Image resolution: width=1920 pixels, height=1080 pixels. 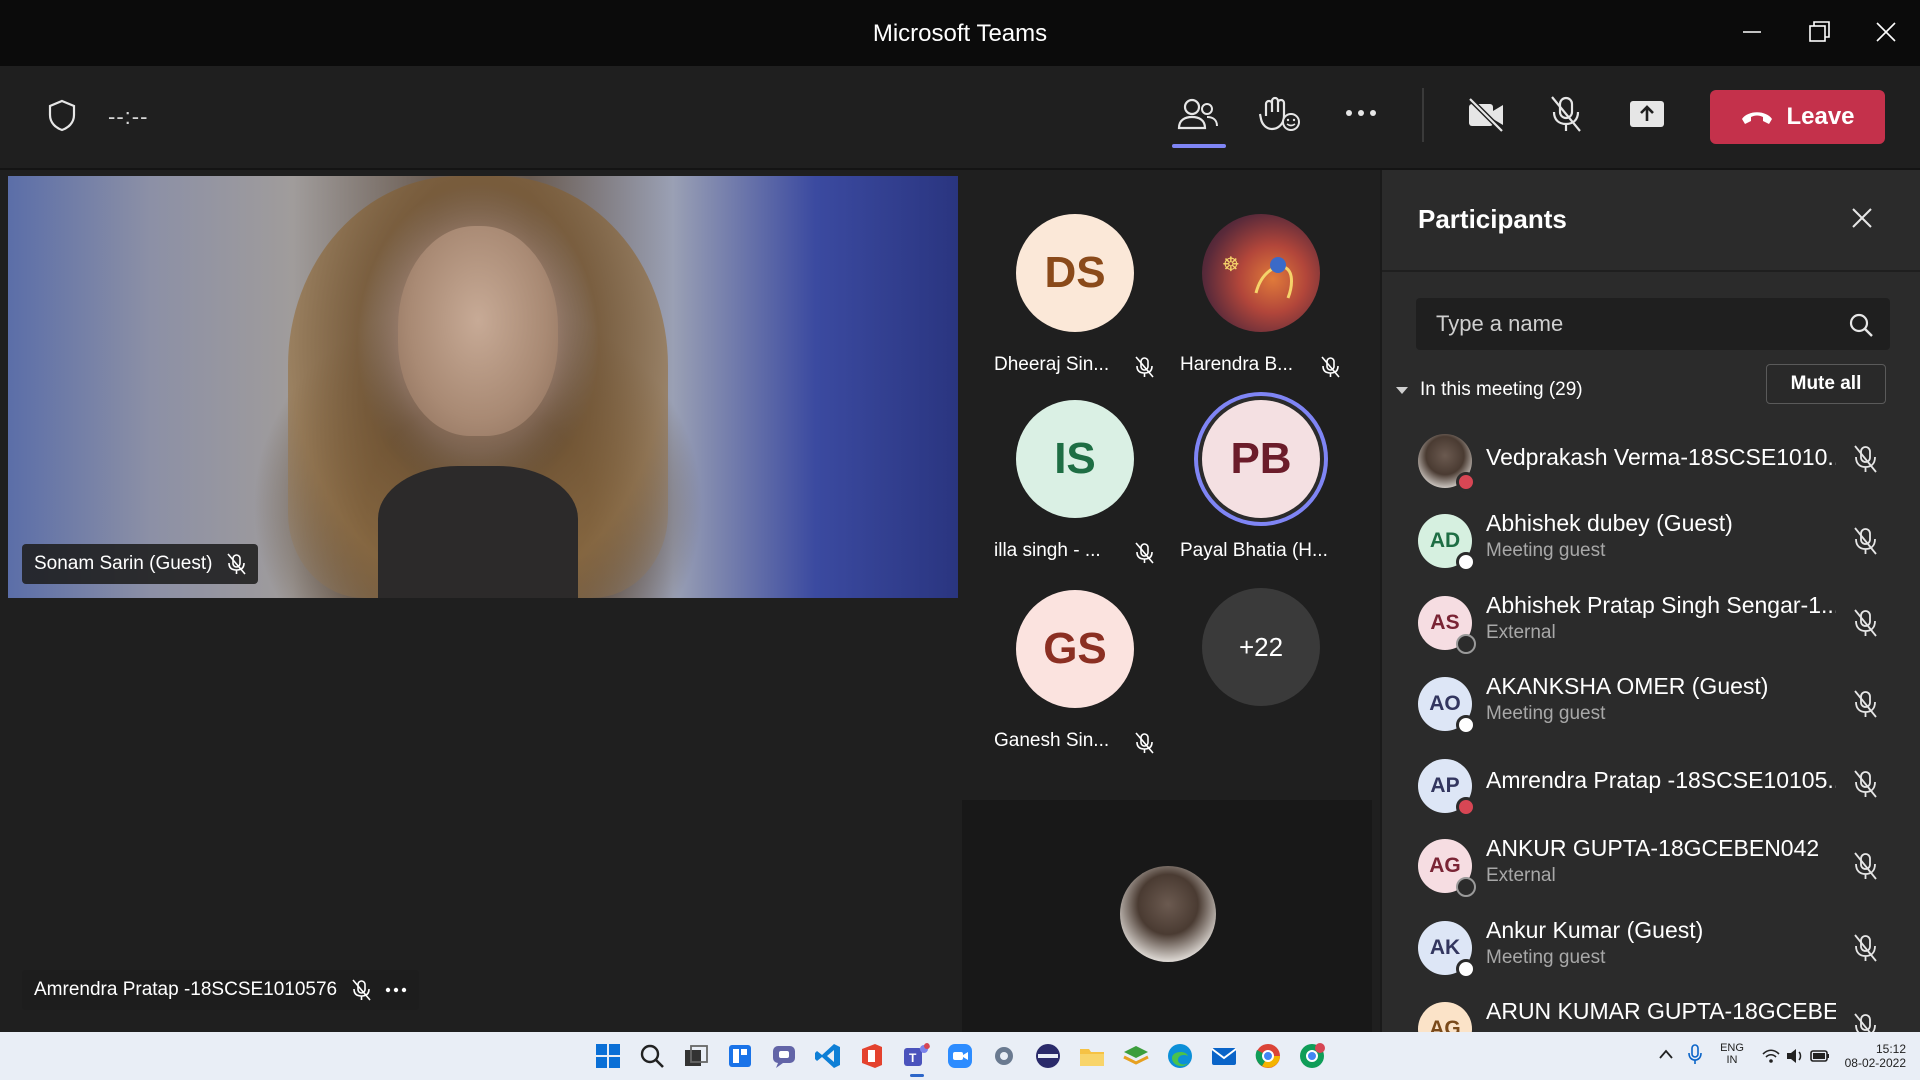 I want to click on overflow-participants-tile: +22, so click(x=1260, y=673).